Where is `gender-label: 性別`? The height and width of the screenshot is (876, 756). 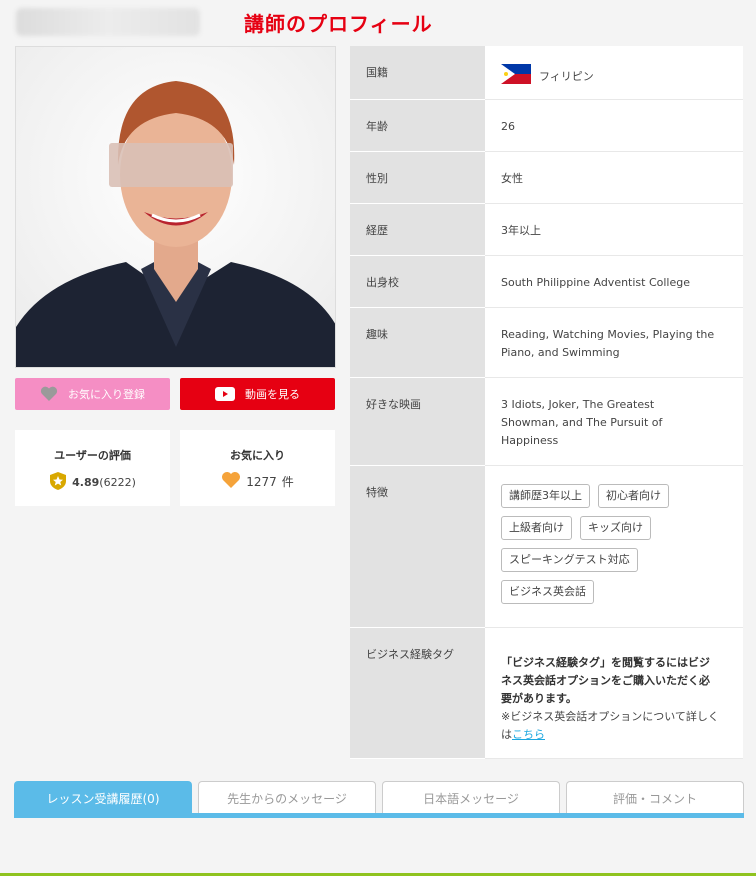 gender-label: 性別 is located at coordinates (417, 177).